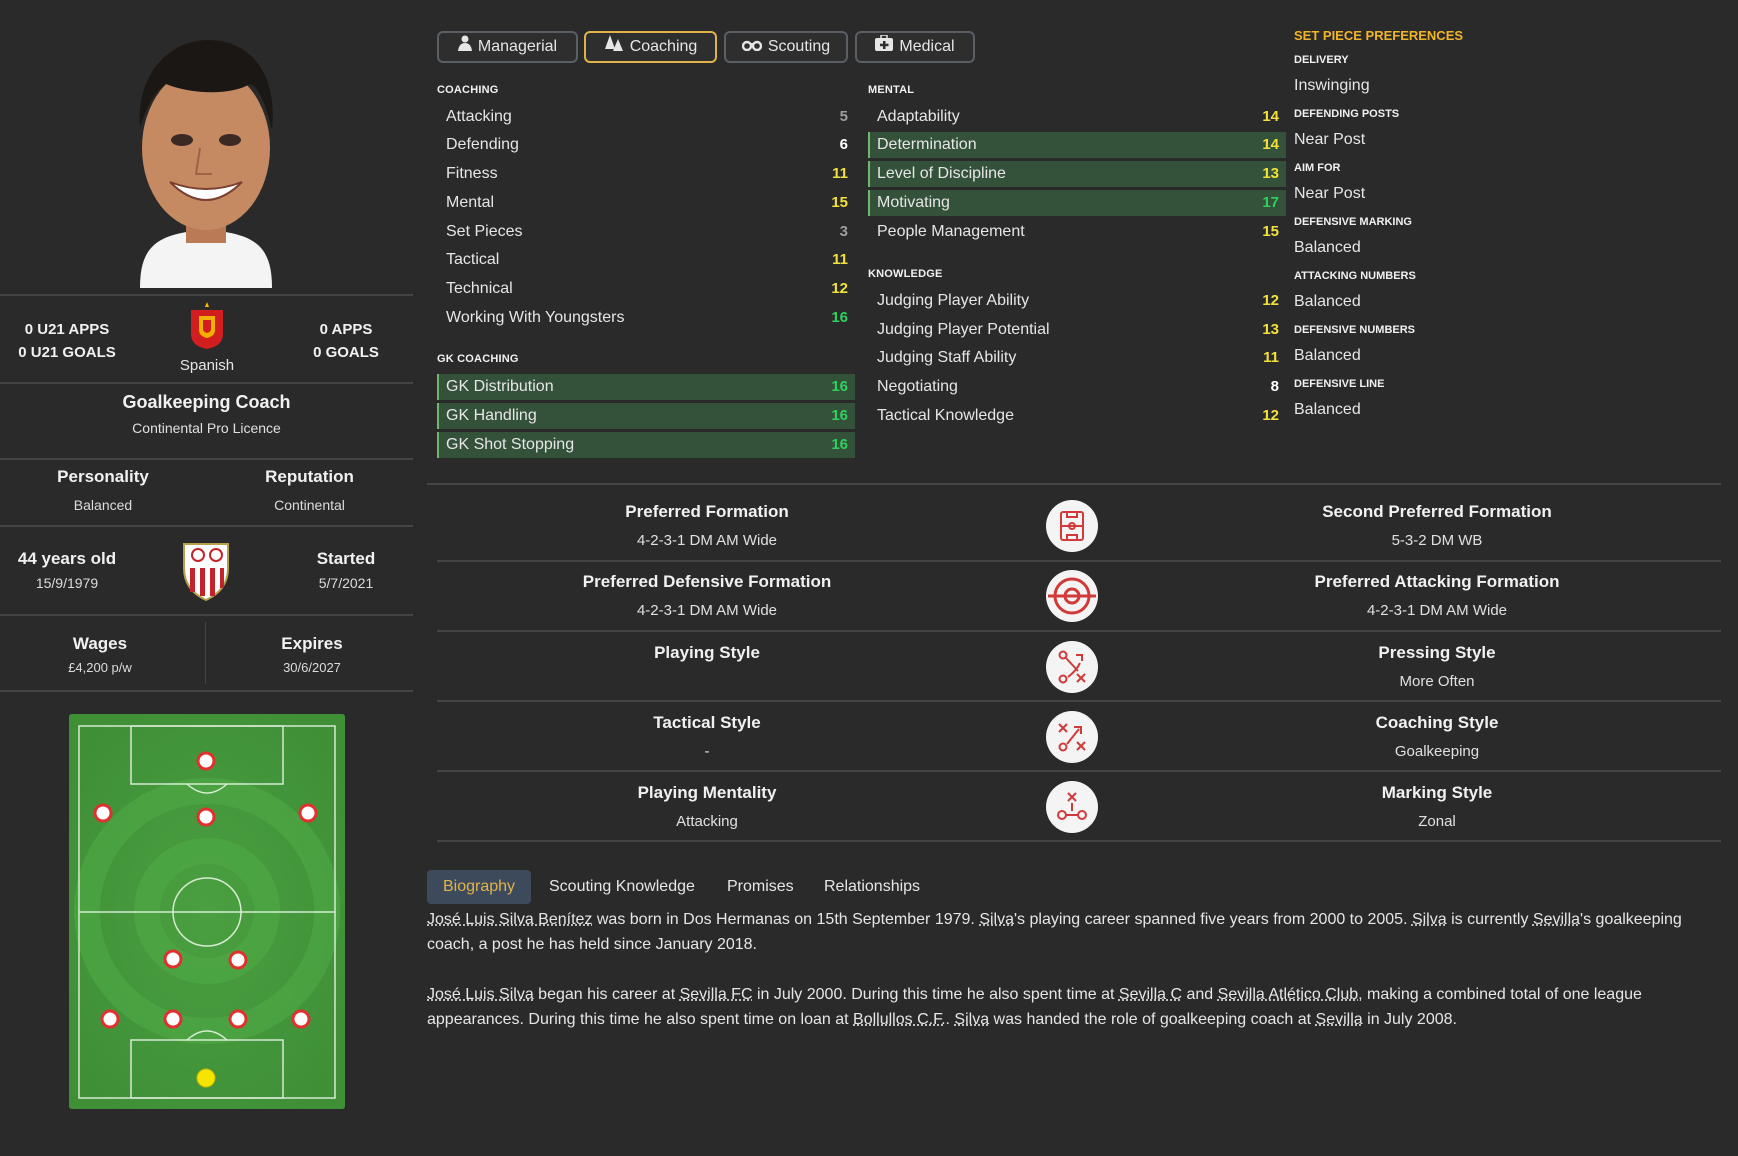  I want to click on nationality: Spanish, so click(207, 337).